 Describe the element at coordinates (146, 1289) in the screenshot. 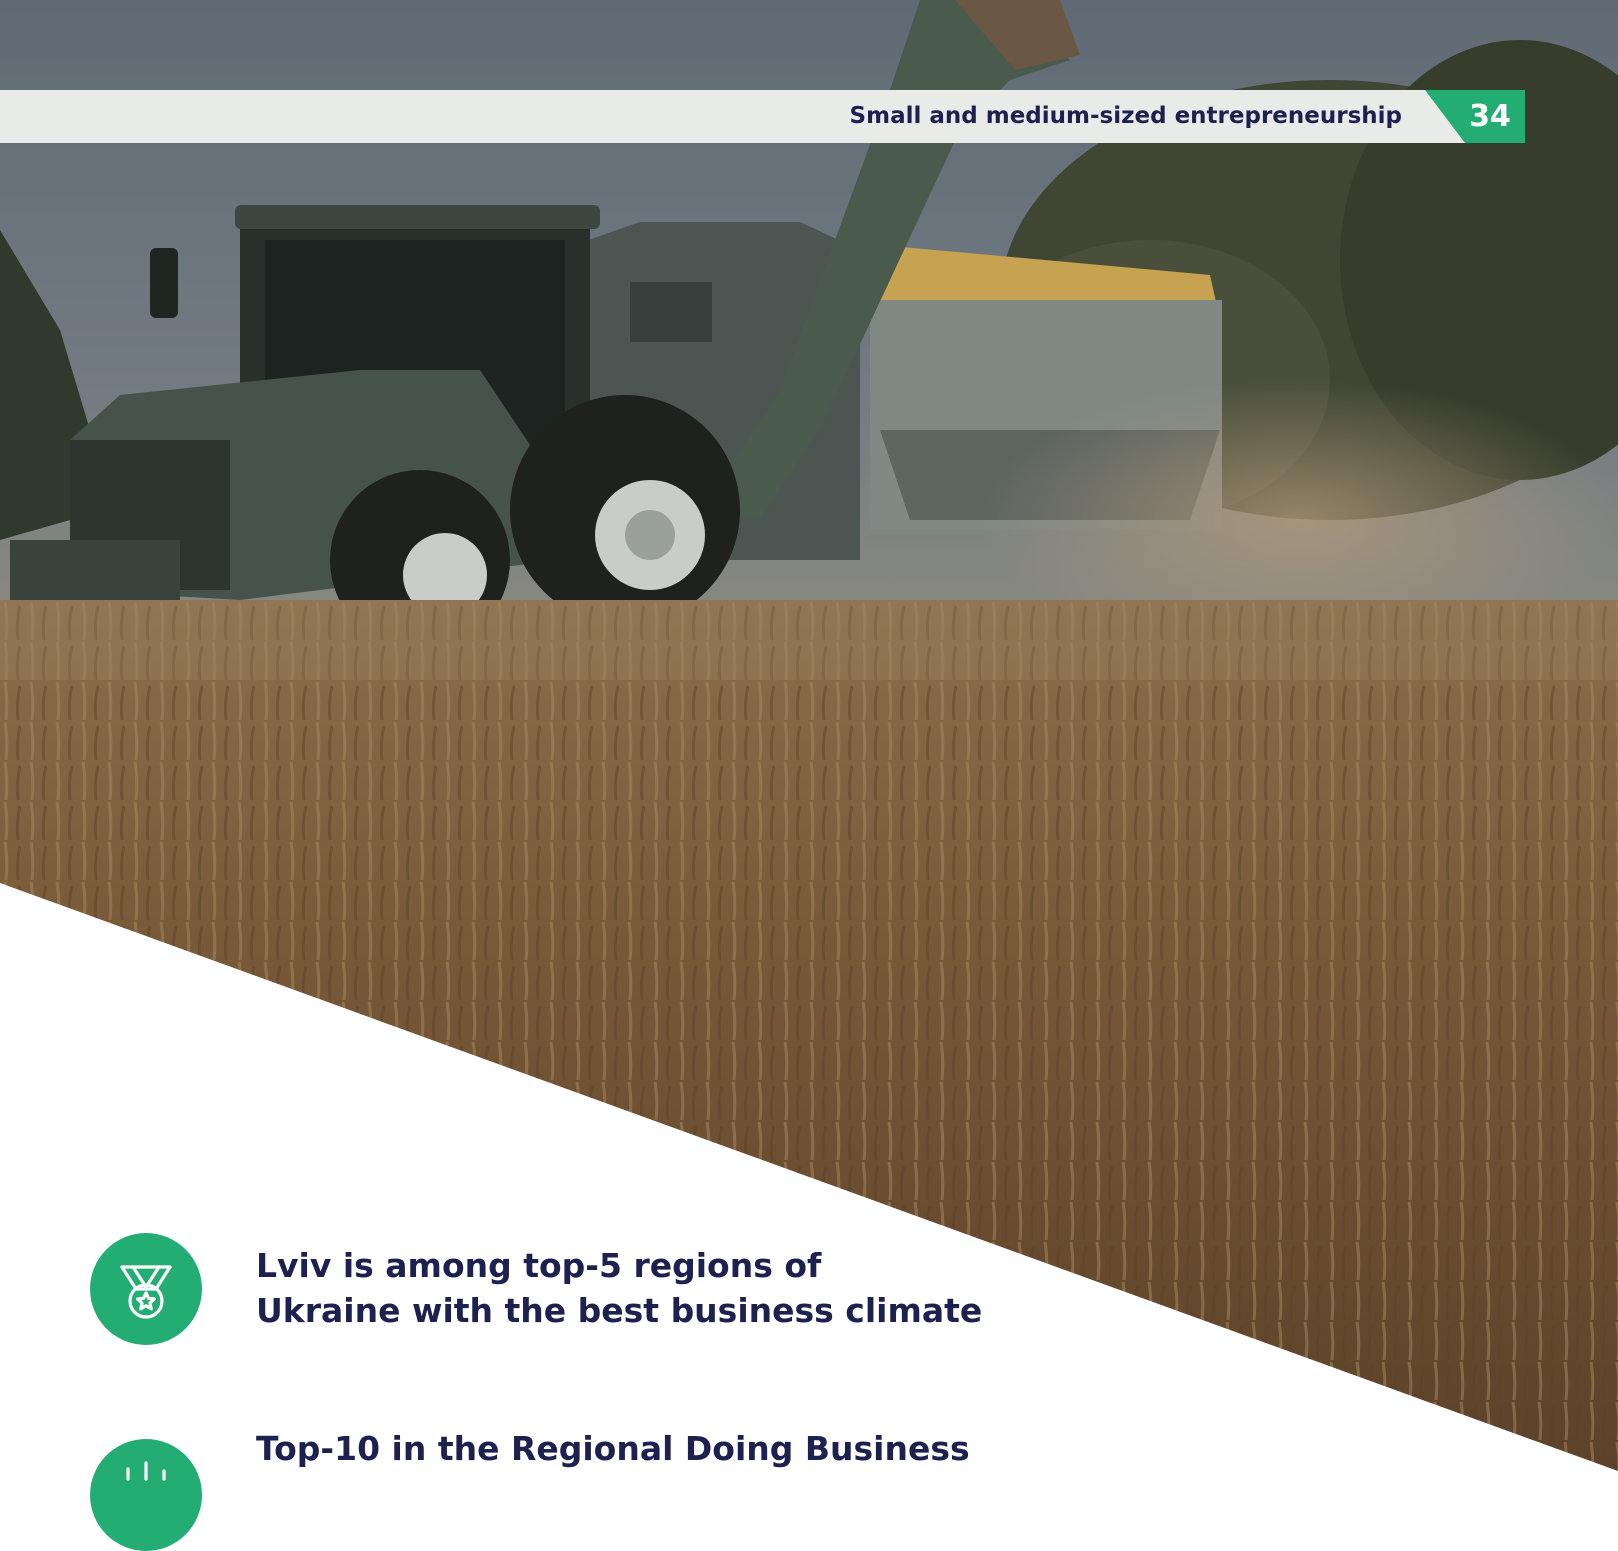

I see `medal-icon` at that location.